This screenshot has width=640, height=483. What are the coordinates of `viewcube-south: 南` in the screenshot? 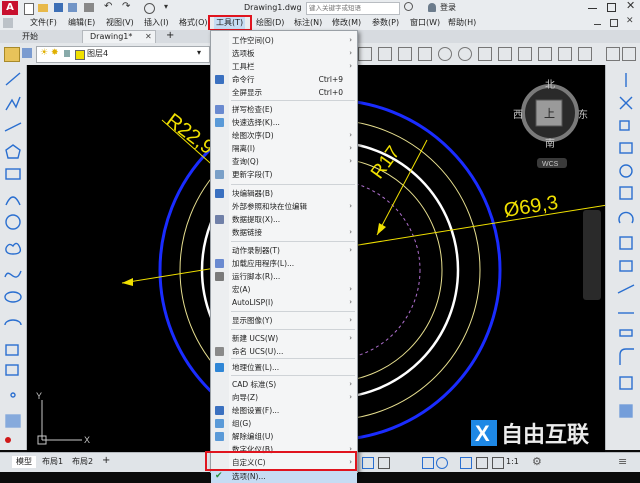 It's located at (550, 143).